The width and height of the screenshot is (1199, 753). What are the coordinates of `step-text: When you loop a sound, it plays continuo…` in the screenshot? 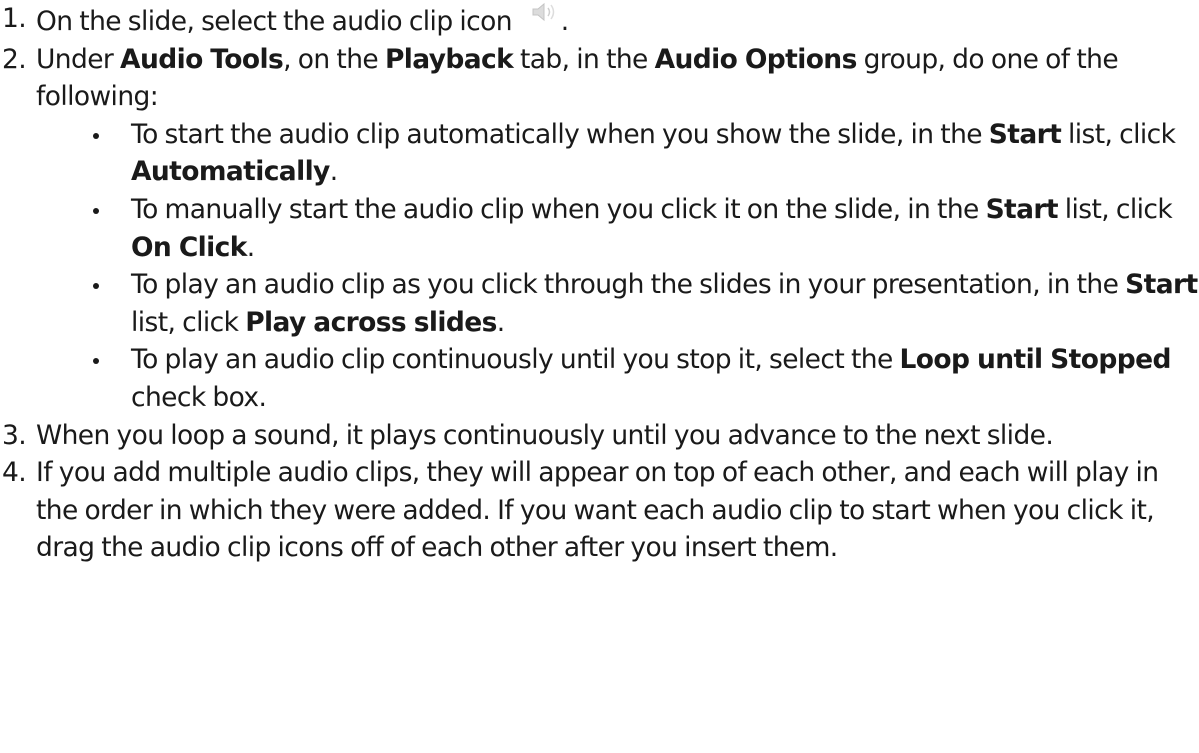 It's located at (545, 435).